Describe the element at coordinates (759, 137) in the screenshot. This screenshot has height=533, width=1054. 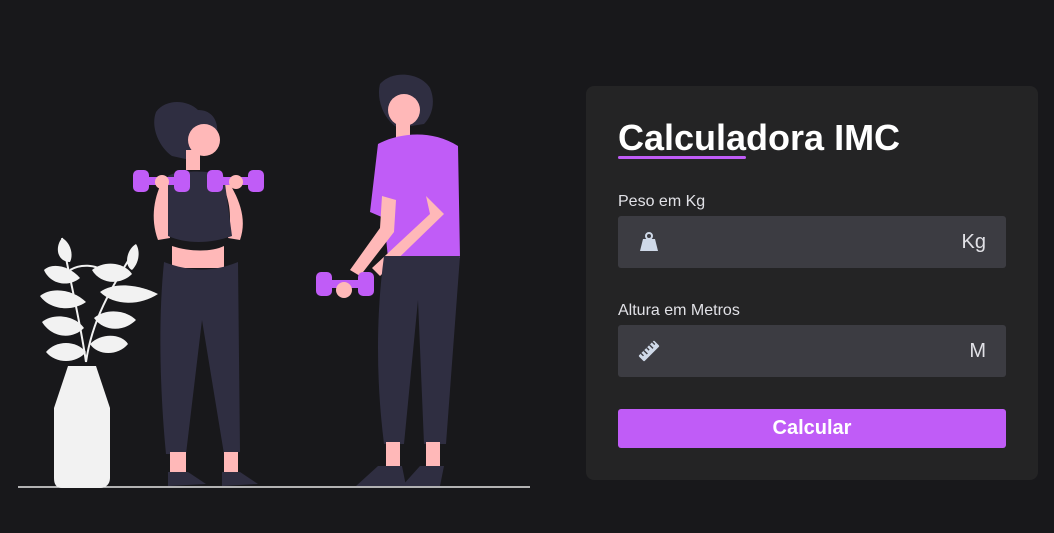
I see `page-title: Calculadora IMC` at that location.